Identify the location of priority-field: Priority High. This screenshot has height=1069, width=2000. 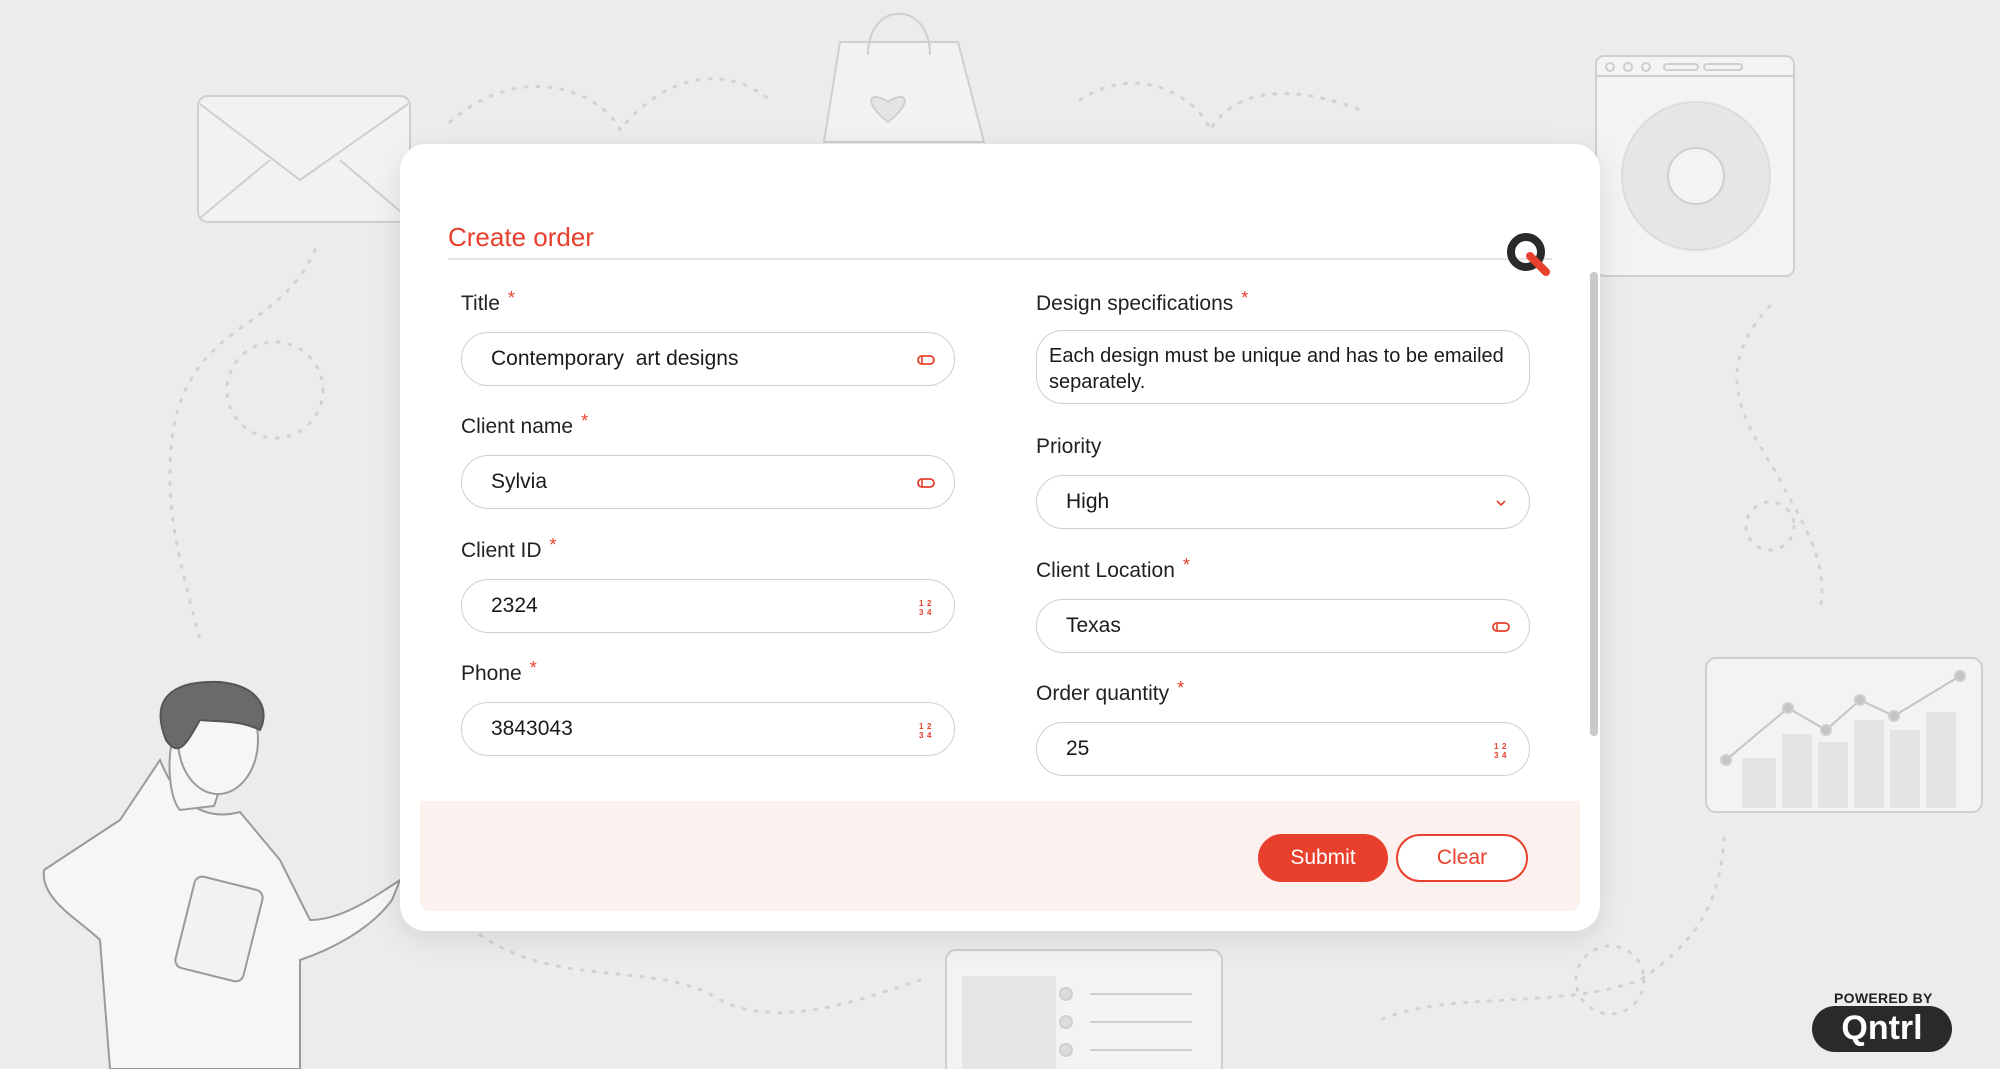
(1283, 482).